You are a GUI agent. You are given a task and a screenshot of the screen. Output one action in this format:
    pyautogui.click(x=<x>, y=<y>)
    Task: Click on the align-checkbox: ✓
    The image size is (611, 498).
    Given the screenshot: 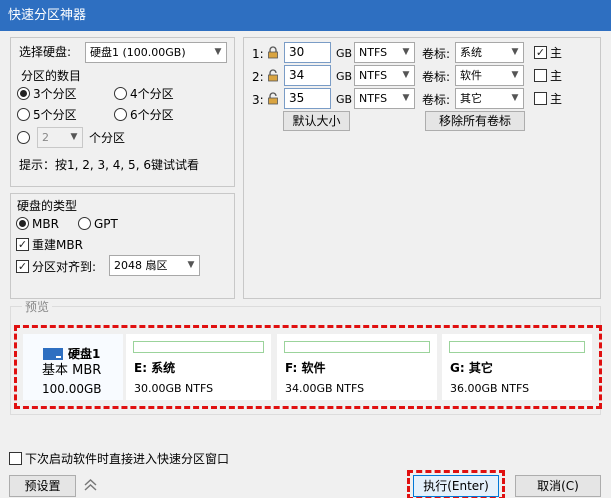 What is the action you would take?
    pyautogui.click(x=22, y=266)
    